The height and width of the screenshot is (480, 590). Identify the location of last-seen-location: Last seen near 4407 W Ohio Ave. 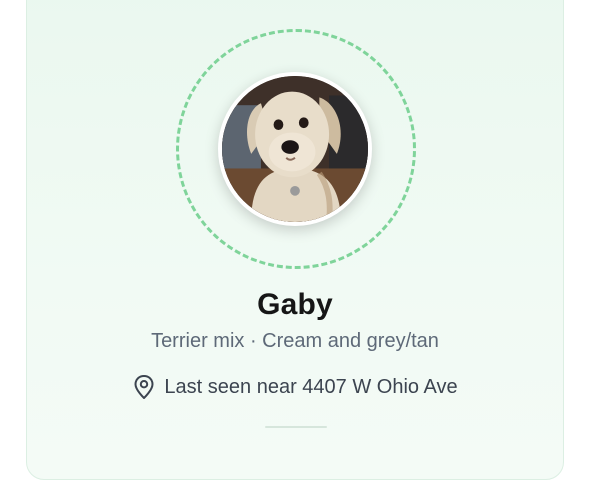
(295, 387).